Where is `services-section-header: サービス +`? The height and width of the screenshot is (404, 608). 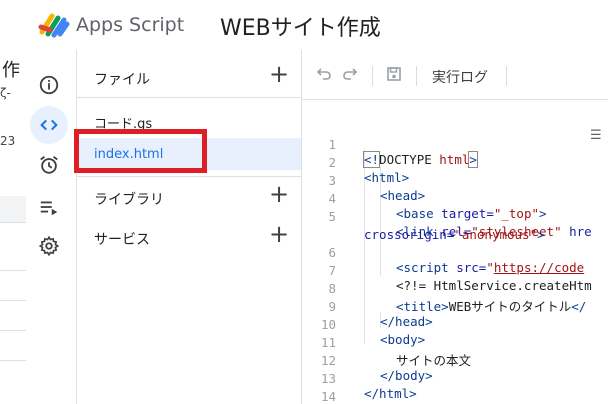 services-section-header: サービス + is located at coordinates (189, 236).